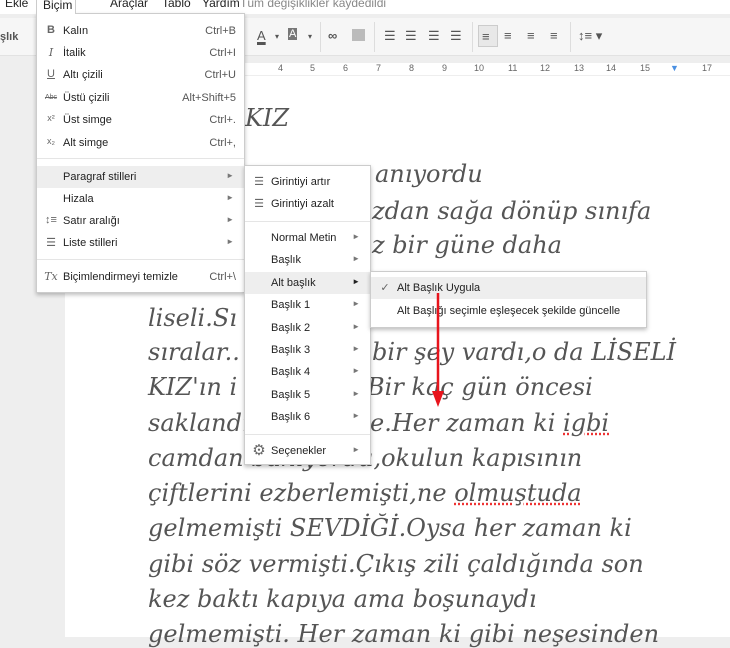 This screenshot has width=730, height=648. I want to click on menu-tablo: Tablo, so click(176, 5).